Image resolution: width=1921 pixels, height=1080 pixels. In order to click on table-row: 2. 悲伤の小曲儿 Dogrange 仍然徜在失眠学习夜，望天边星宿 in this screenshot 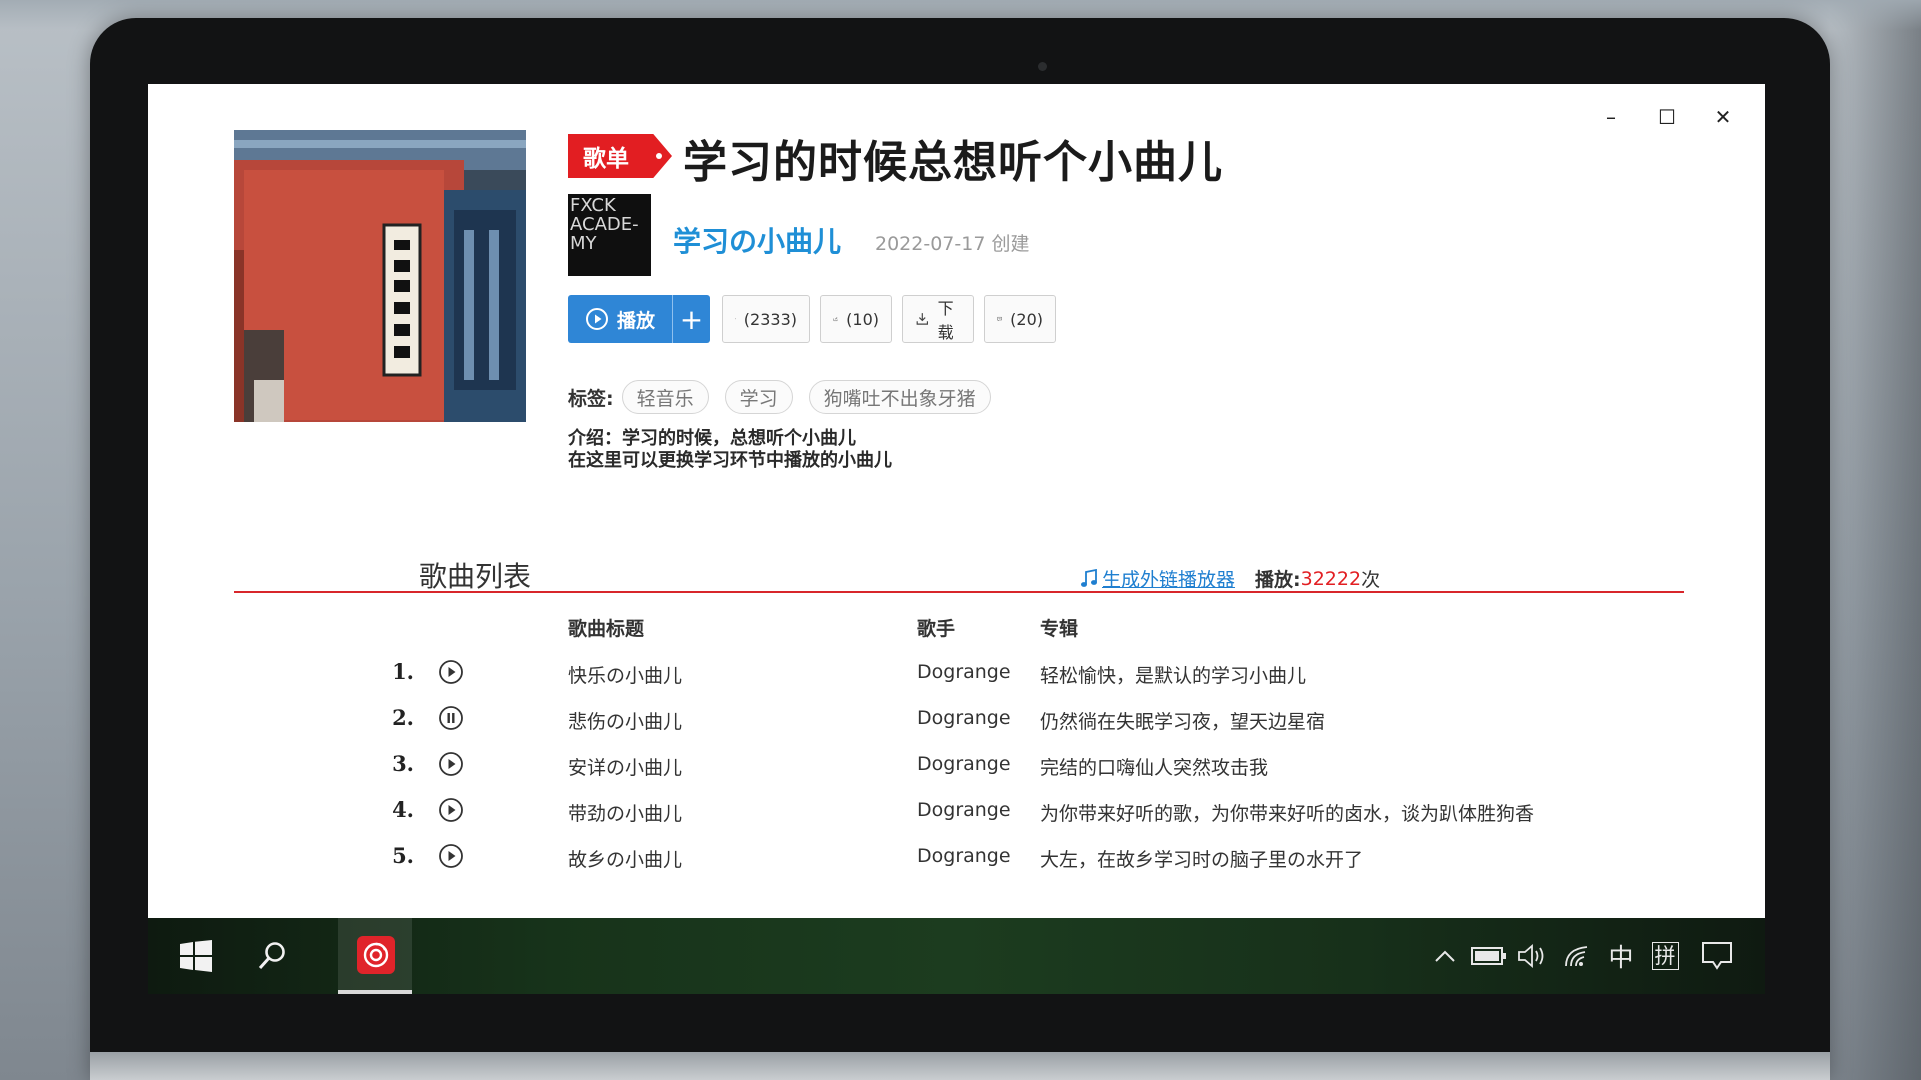, I will do `click(959, 718)`.